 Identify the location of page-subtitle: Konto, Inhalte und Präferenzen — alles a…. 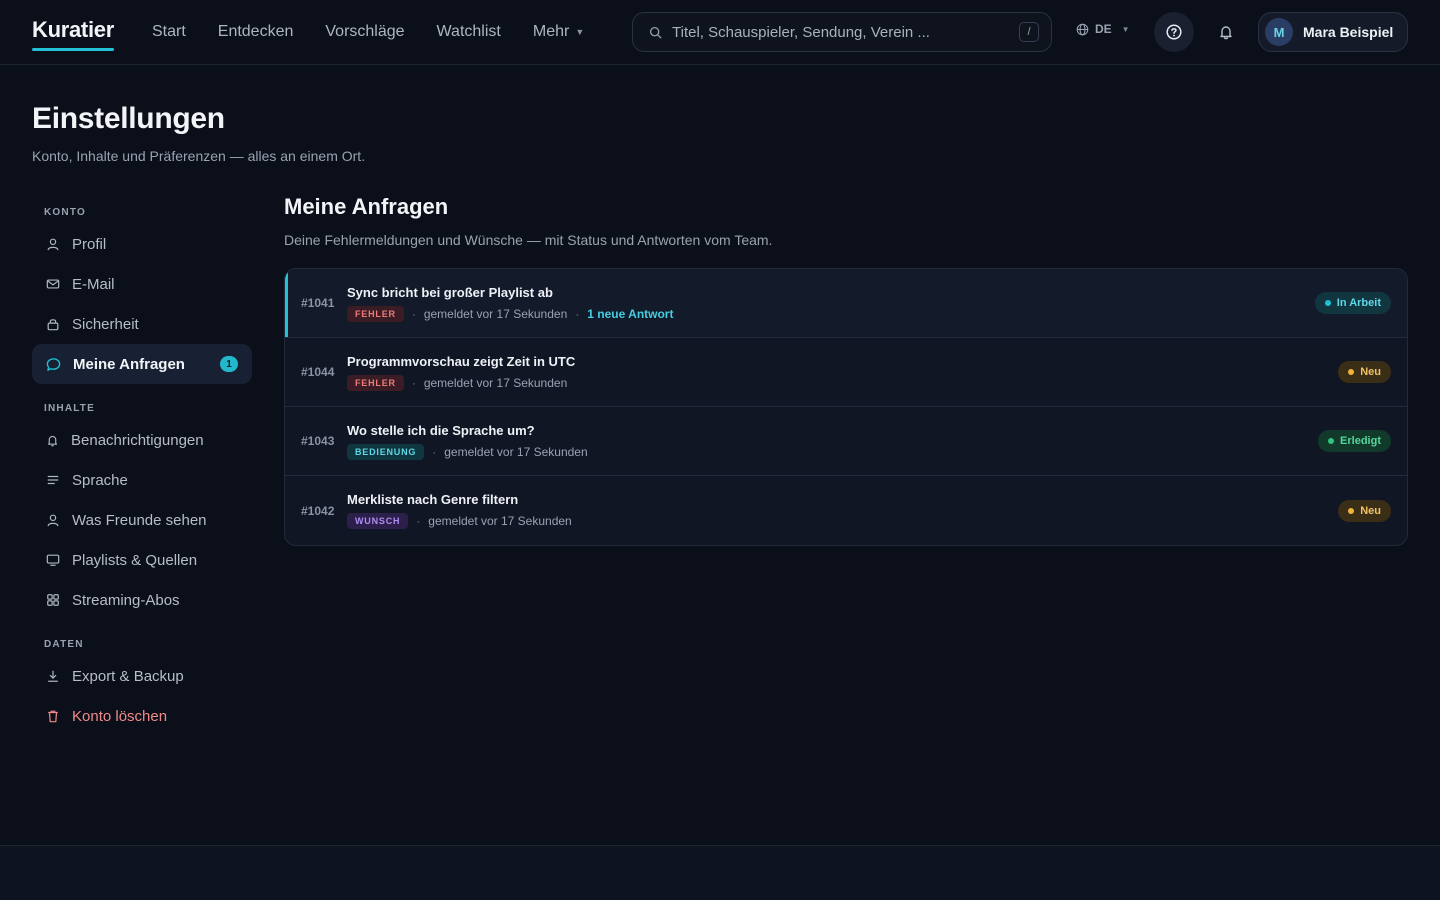
(199, 156).